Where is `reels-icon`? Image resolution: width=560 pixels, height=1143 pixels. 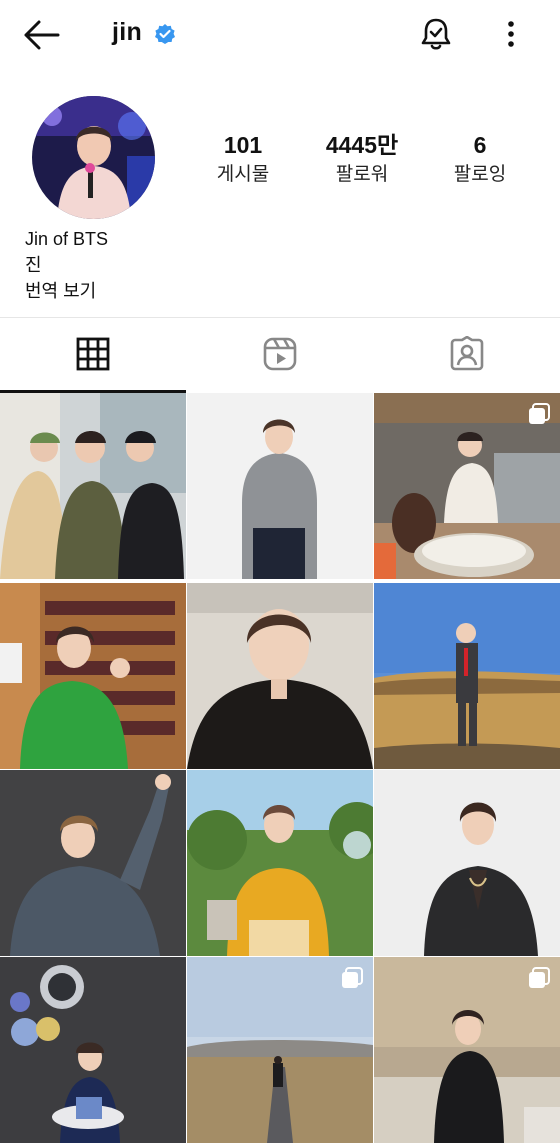
reels-icon is located at coordinates (280, 356).